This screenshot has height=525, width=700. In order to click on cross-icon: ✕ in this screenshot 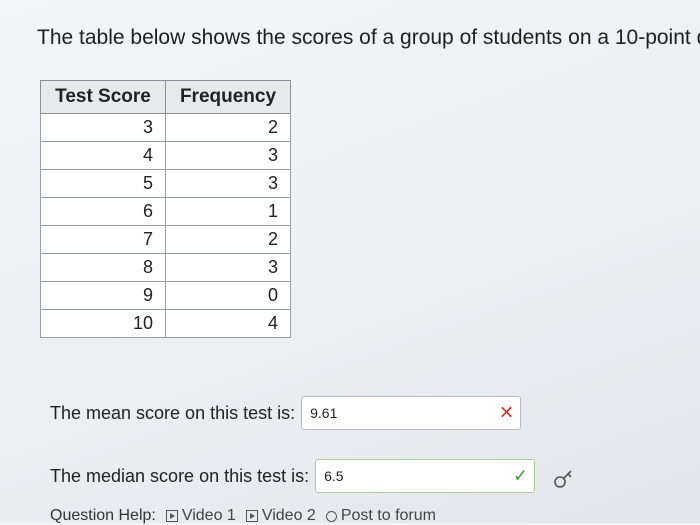, I will do `click(507, 412)`.